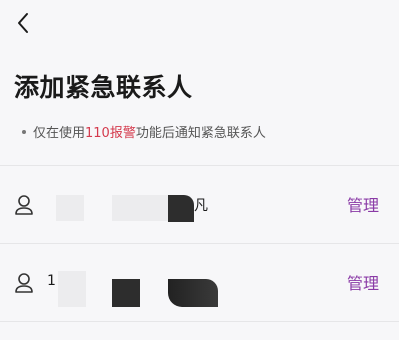 This screenshot has height=340, width=399. What do you see at coordinates (199, 321) in the screenshot?
I see `divider` at bounding box center [199, 321].